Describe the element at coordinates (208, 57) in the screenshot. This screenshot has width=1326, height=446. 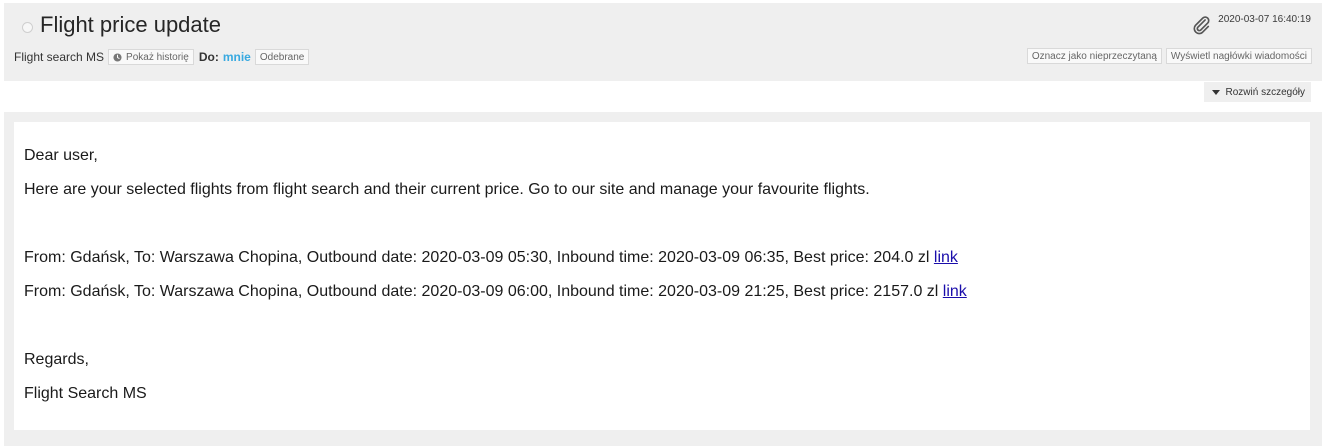
I see `to-label: Do:` at that location.